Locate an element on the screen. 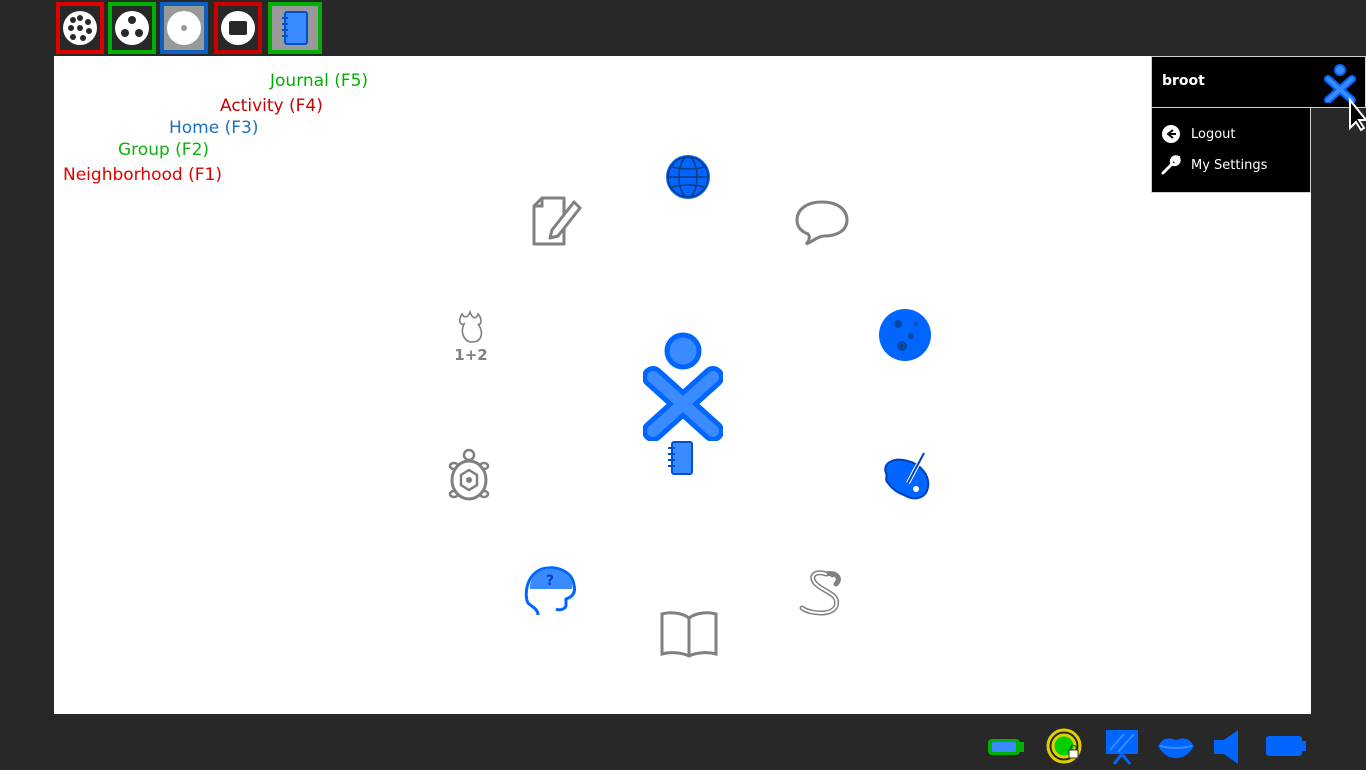 The height and width of the screenshot is (770, 1366). read-activity is located at coordinates (689, 637).